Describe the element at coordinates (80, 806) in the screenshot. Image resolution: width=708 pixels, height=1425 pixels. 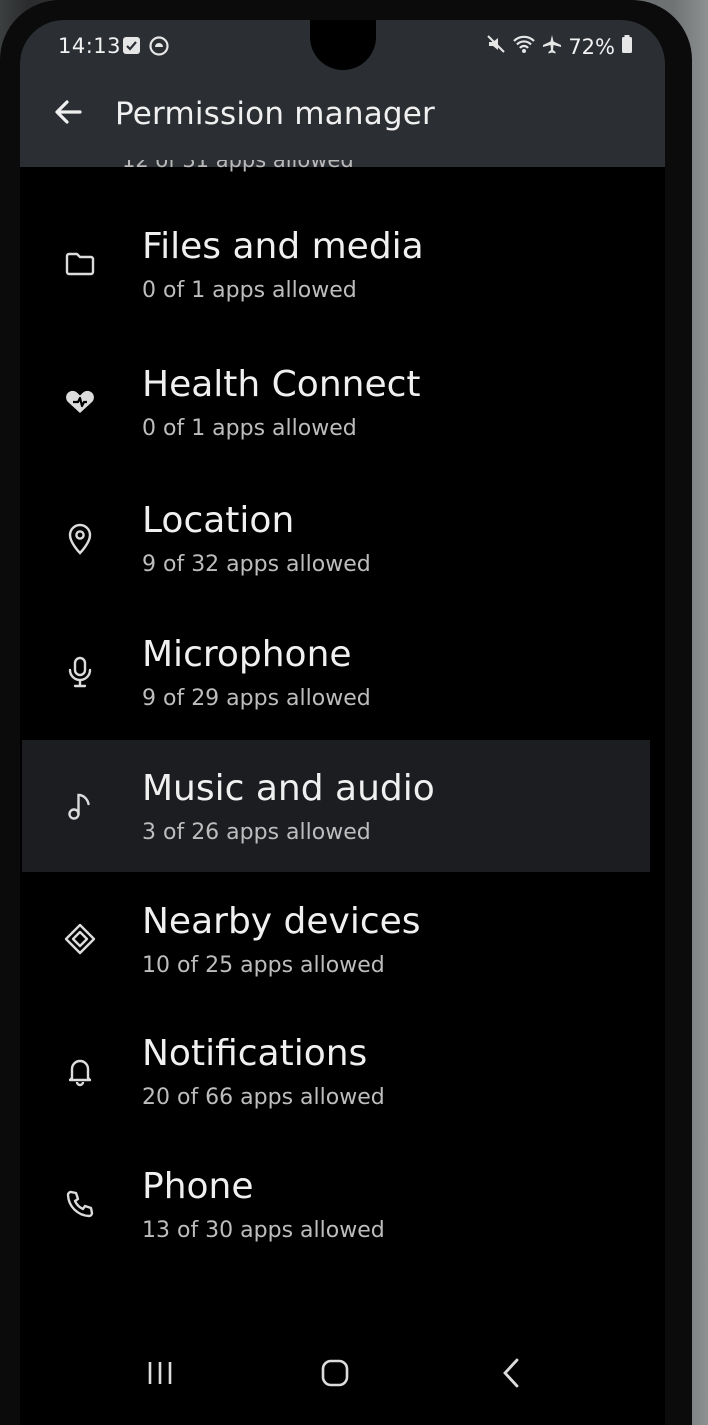
I see `music-note-icon` at that location.